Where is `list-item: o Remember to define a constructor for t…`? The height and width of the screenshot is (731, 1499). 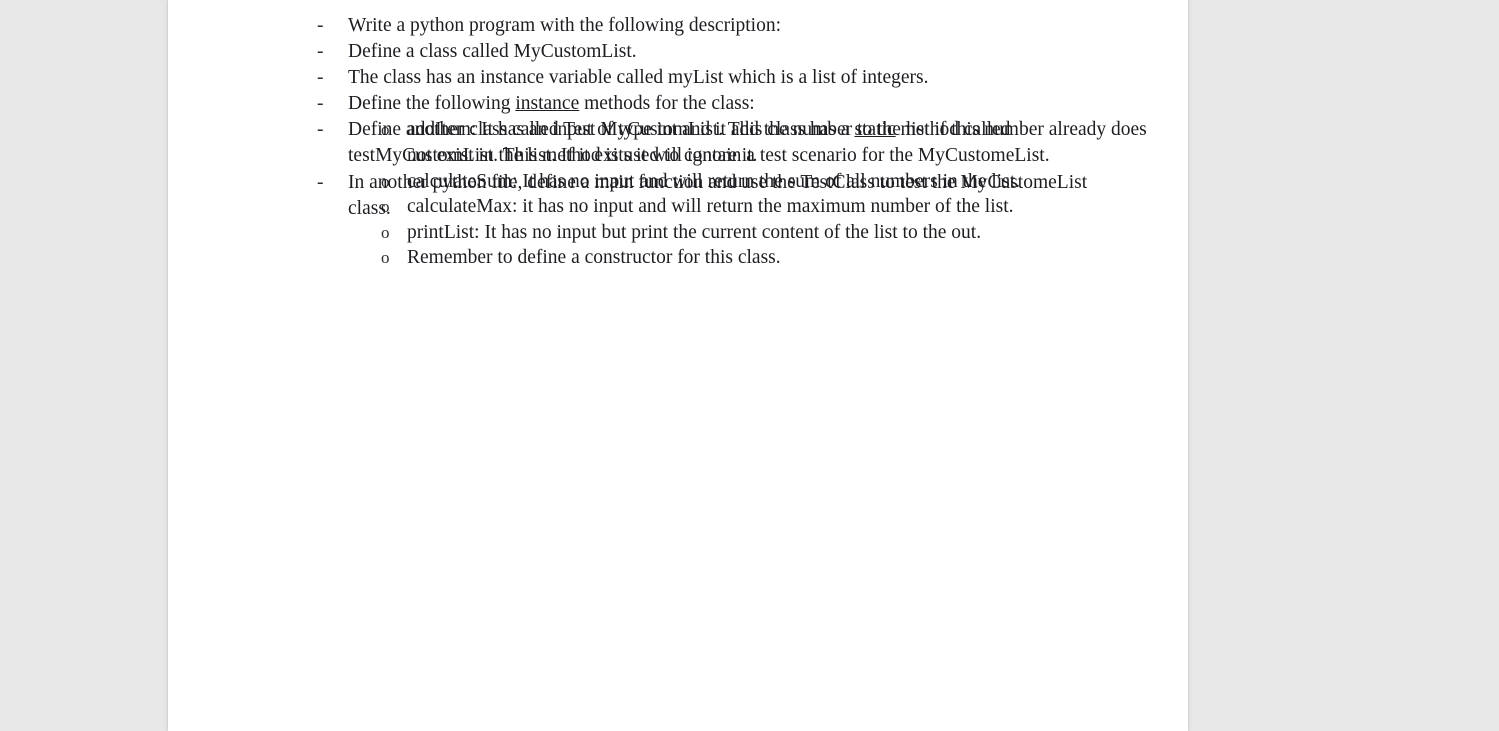 list-item: o Remember to define a constructor for t… is located at coordinates (678, 258).